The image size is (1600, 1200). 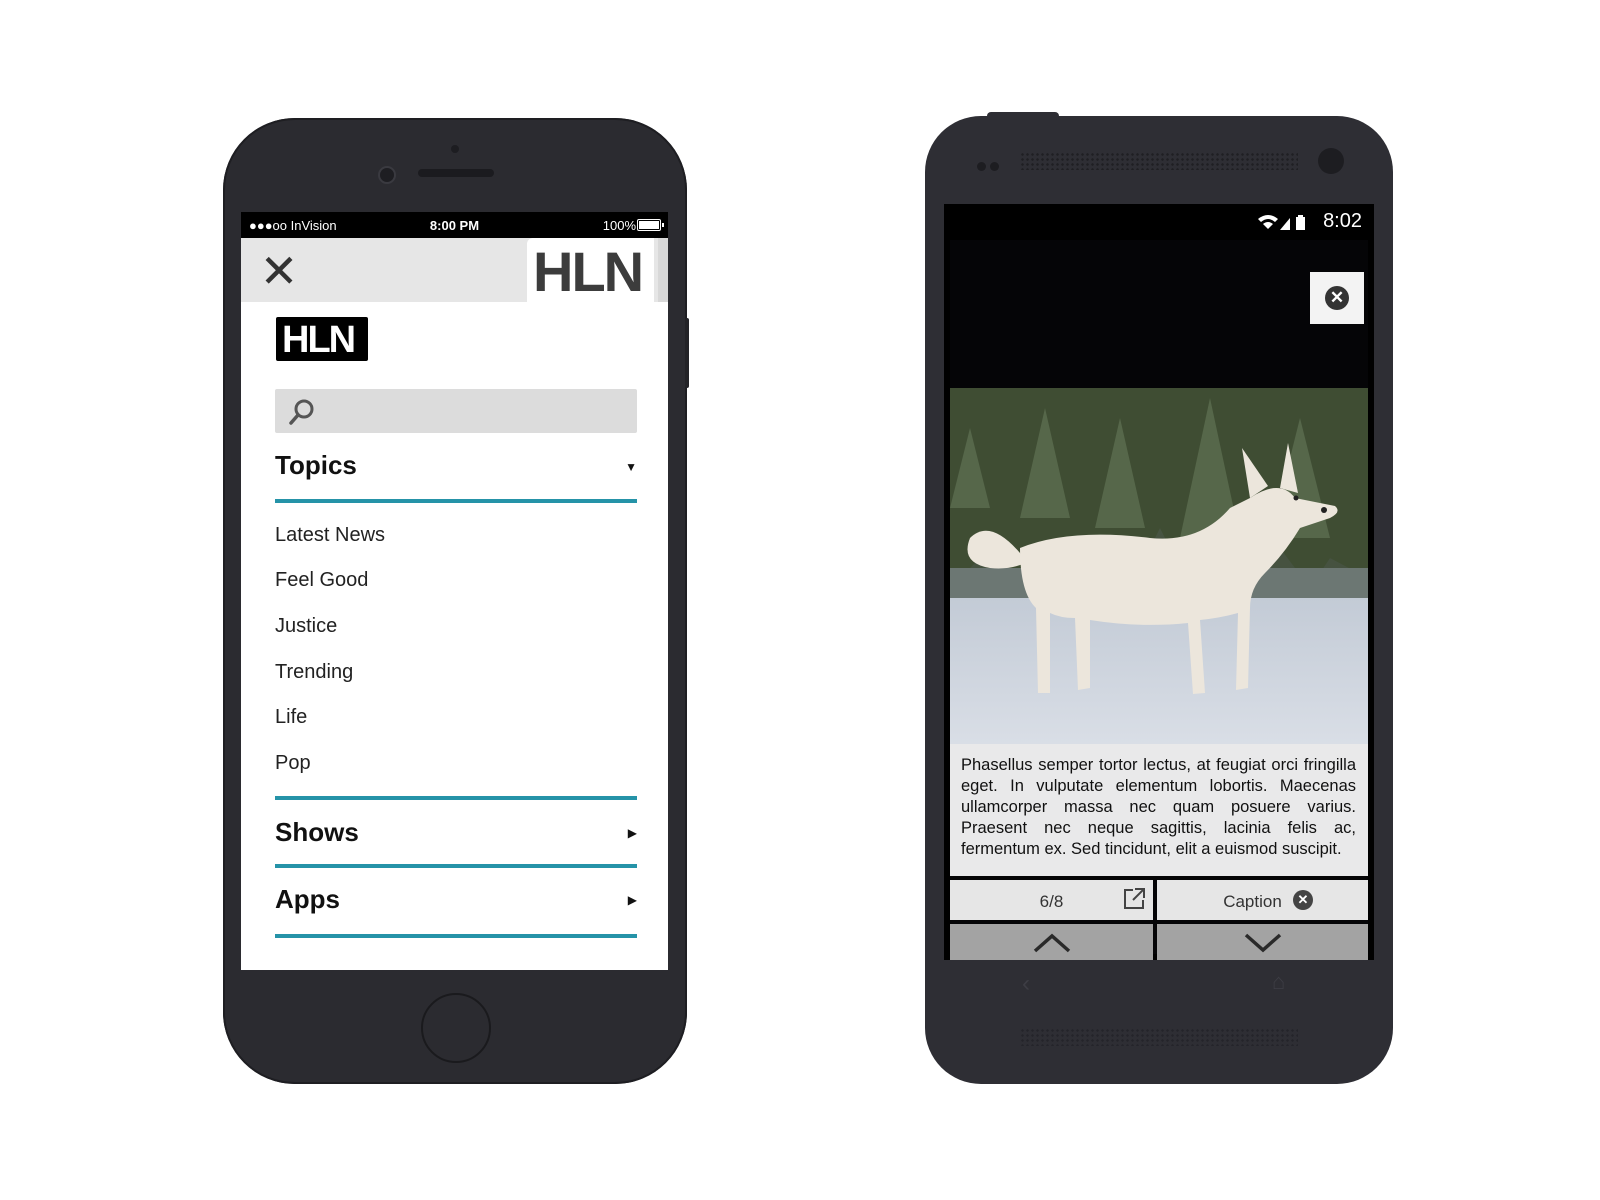 I want to click on battery-icon, so click(x=650, y=225).